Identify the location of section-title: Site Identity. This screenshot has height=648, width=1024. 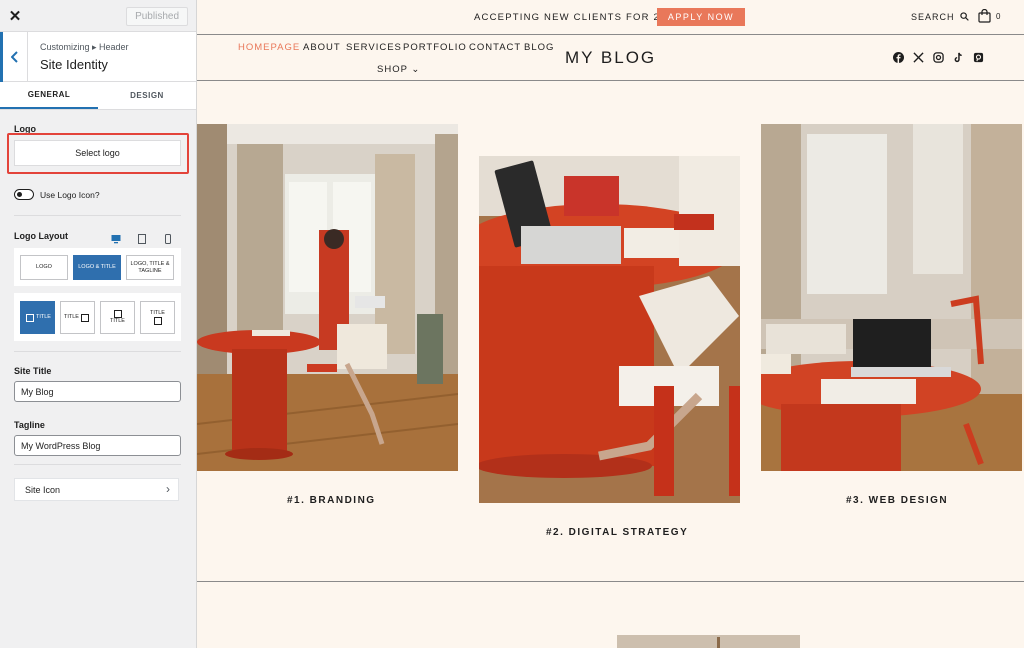
(74, 64).